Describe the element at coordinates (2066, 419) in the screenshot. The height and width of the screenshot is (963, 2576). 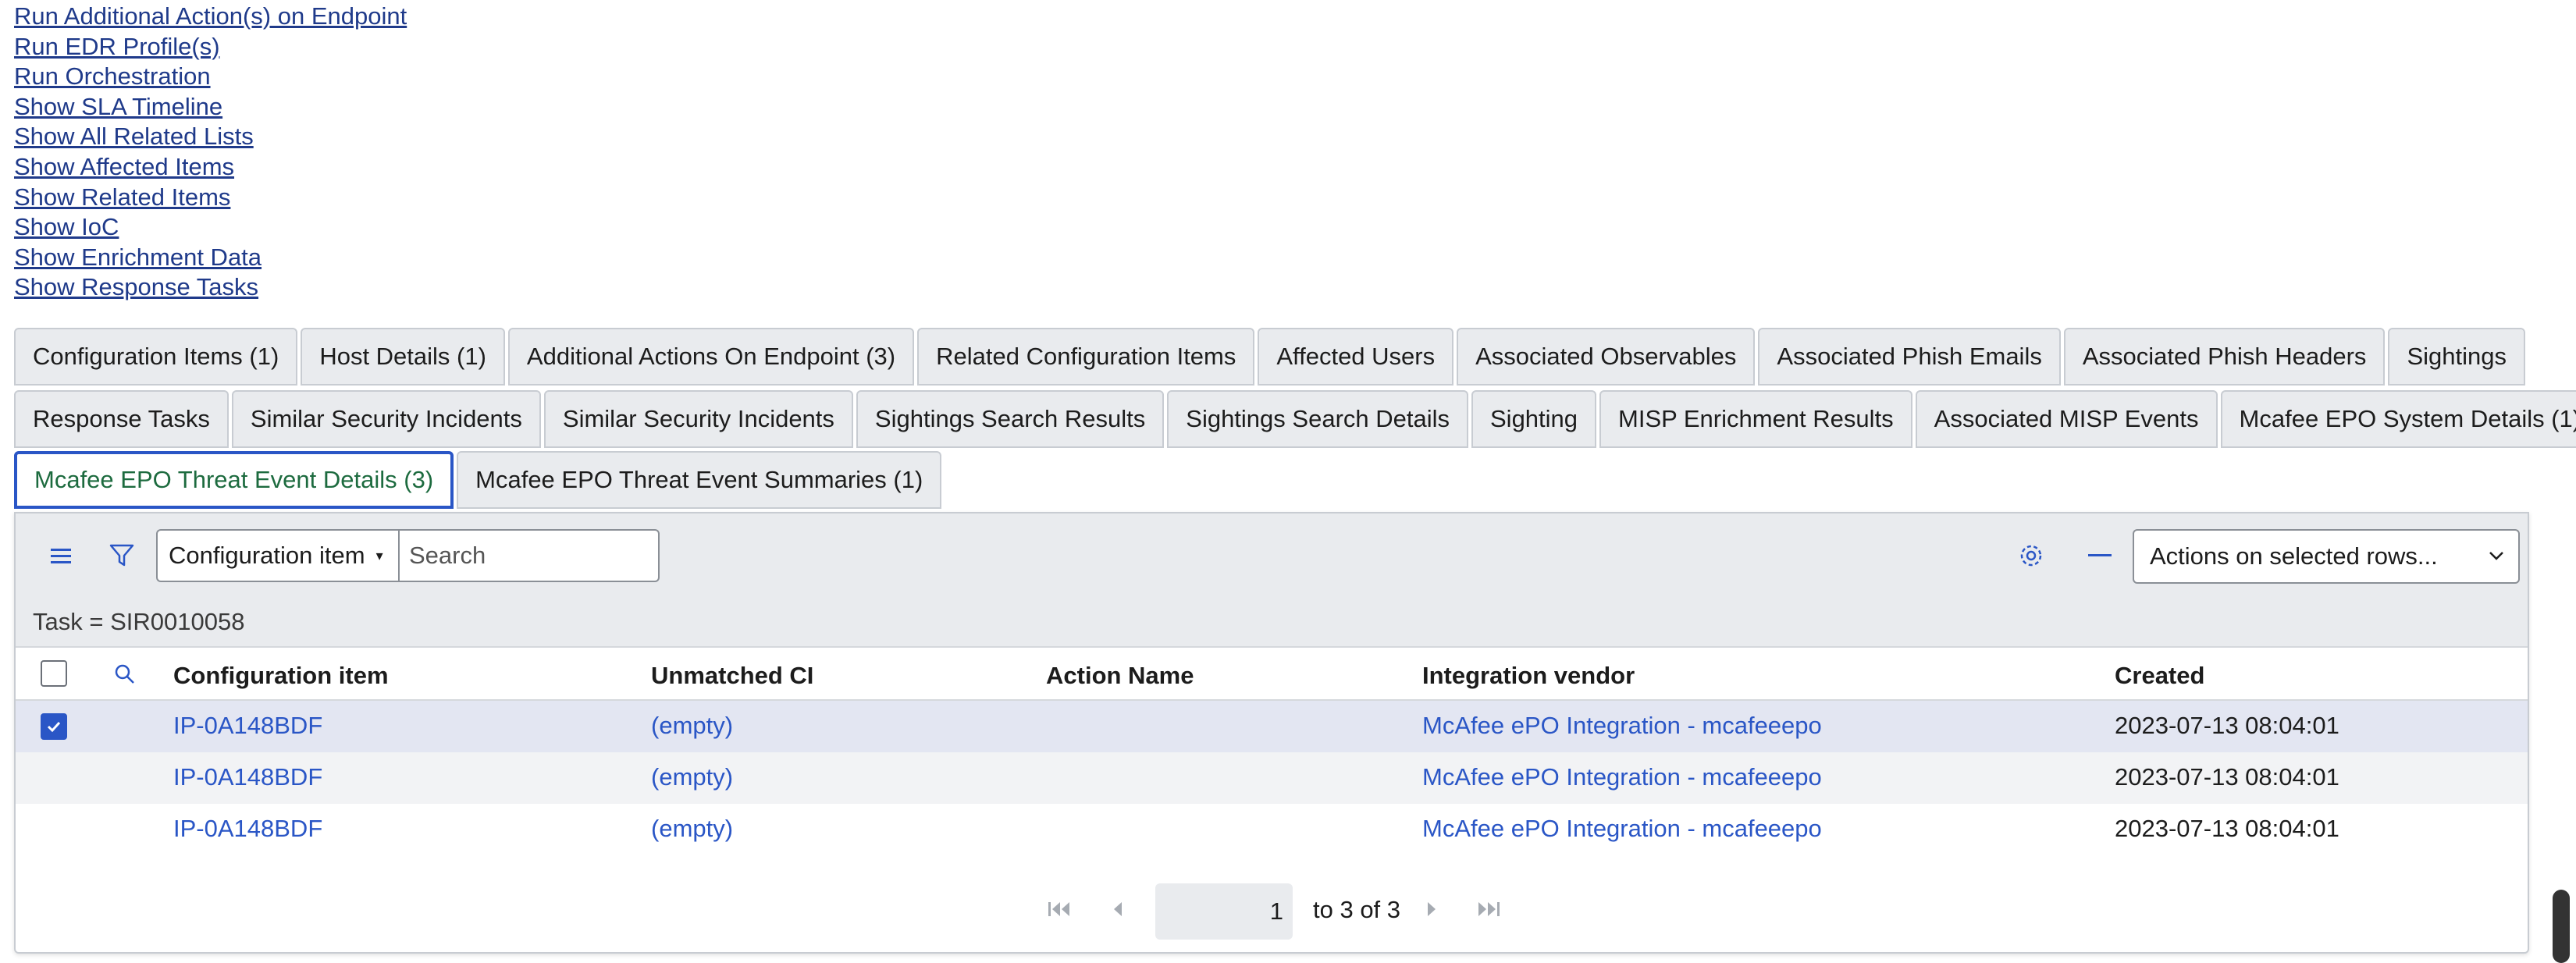
I see `tab-associated-misp-events: Associated MISP Events` at that location.